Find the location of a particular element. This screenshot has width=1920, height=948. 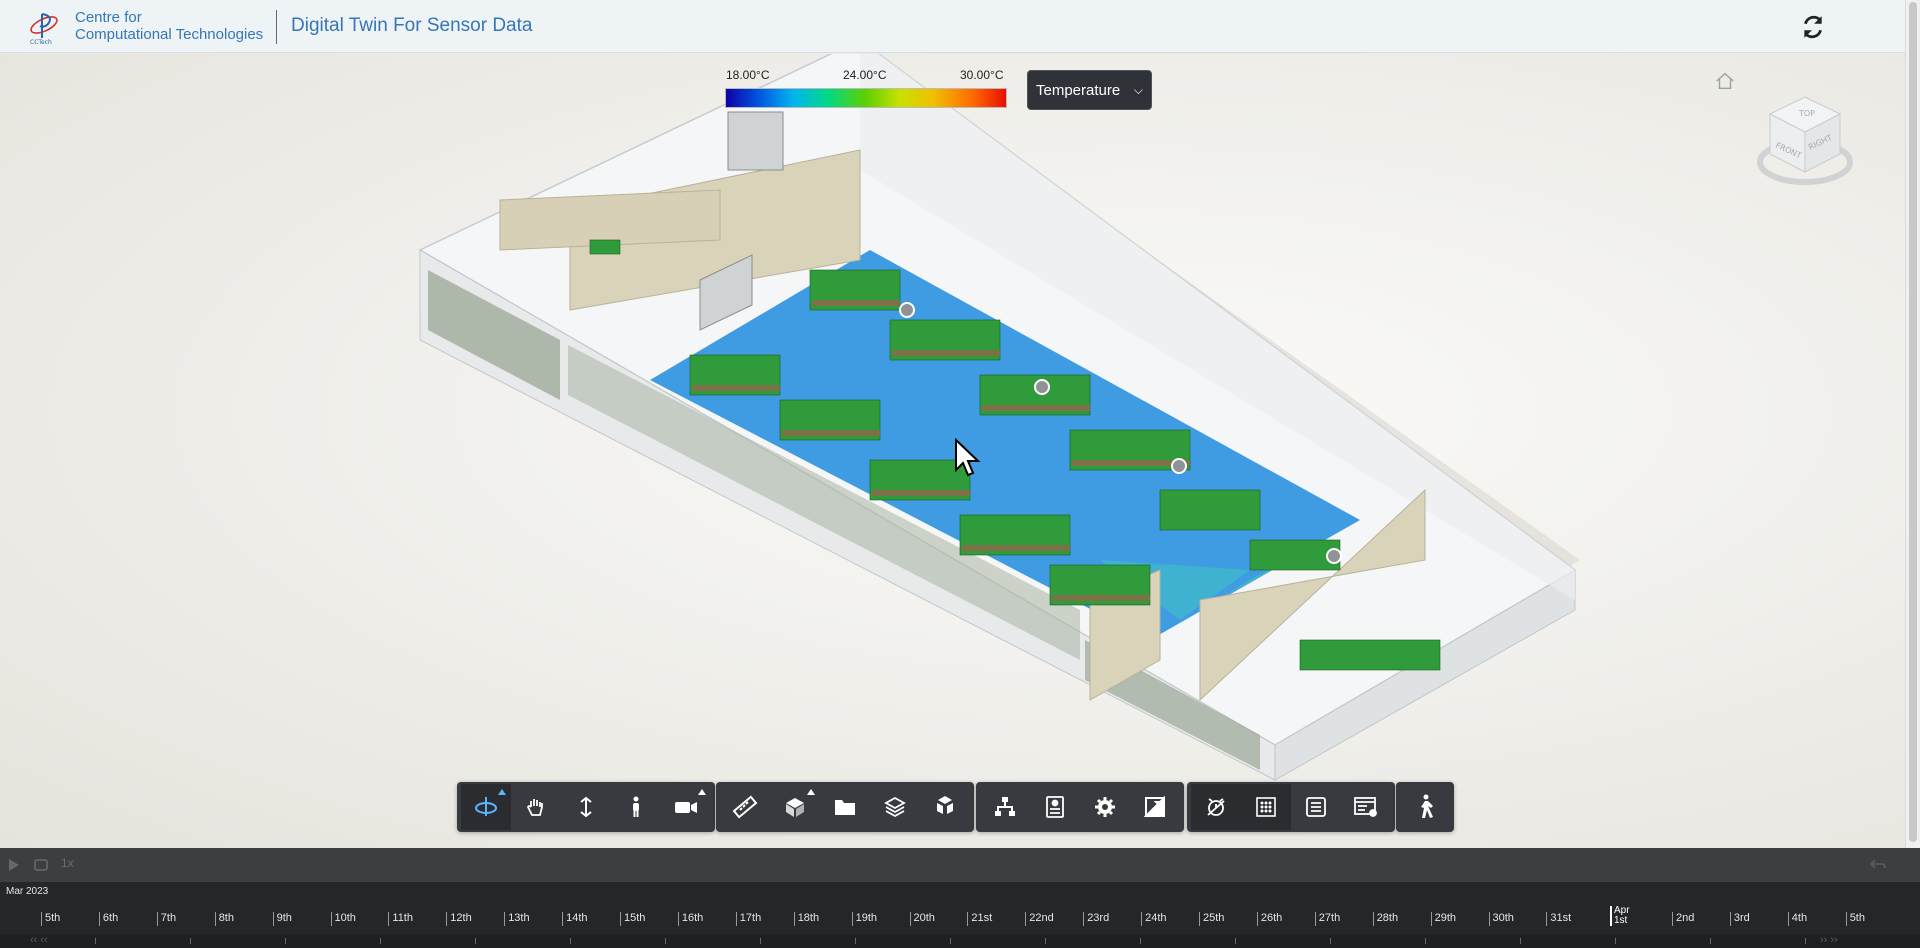

timeline-day: 25th is located at coordinates (1211, 919).